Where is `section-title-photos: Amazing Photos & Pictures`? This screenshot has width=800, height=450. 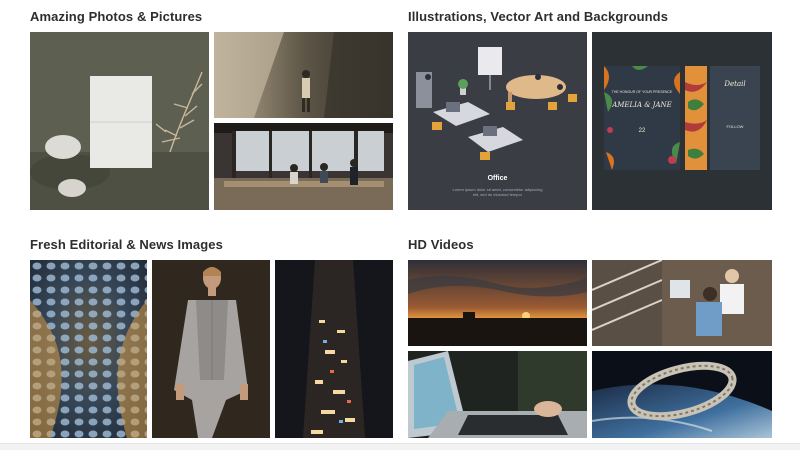
section-title-photos: Amazing Photos & Pictures is located at coordinates (116, 16).